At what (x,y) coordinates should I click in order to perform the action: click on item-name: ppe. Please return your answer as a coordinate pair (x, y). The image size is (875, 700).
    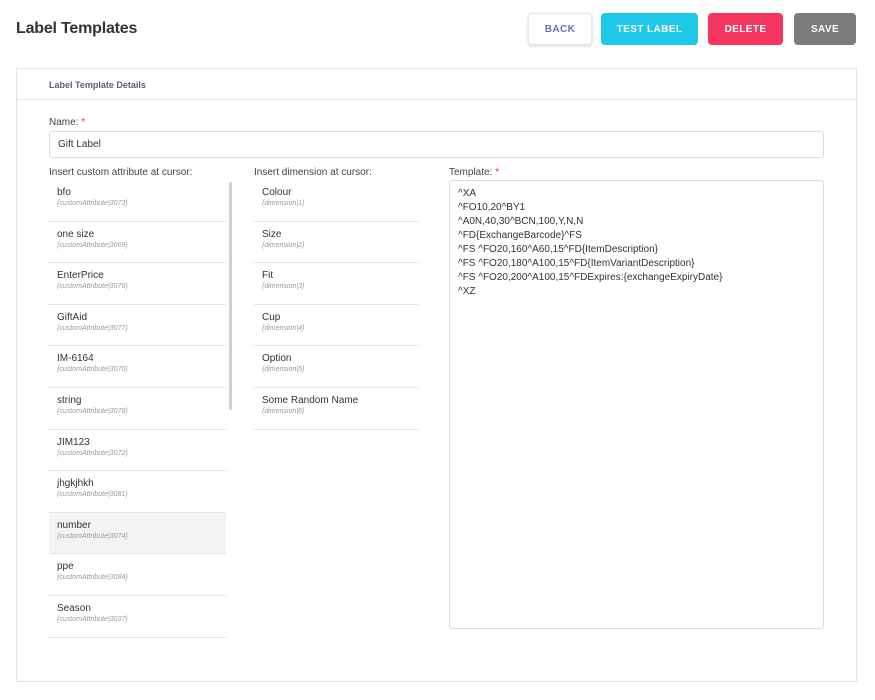
    Looking at the image, I should click on (65, 567).